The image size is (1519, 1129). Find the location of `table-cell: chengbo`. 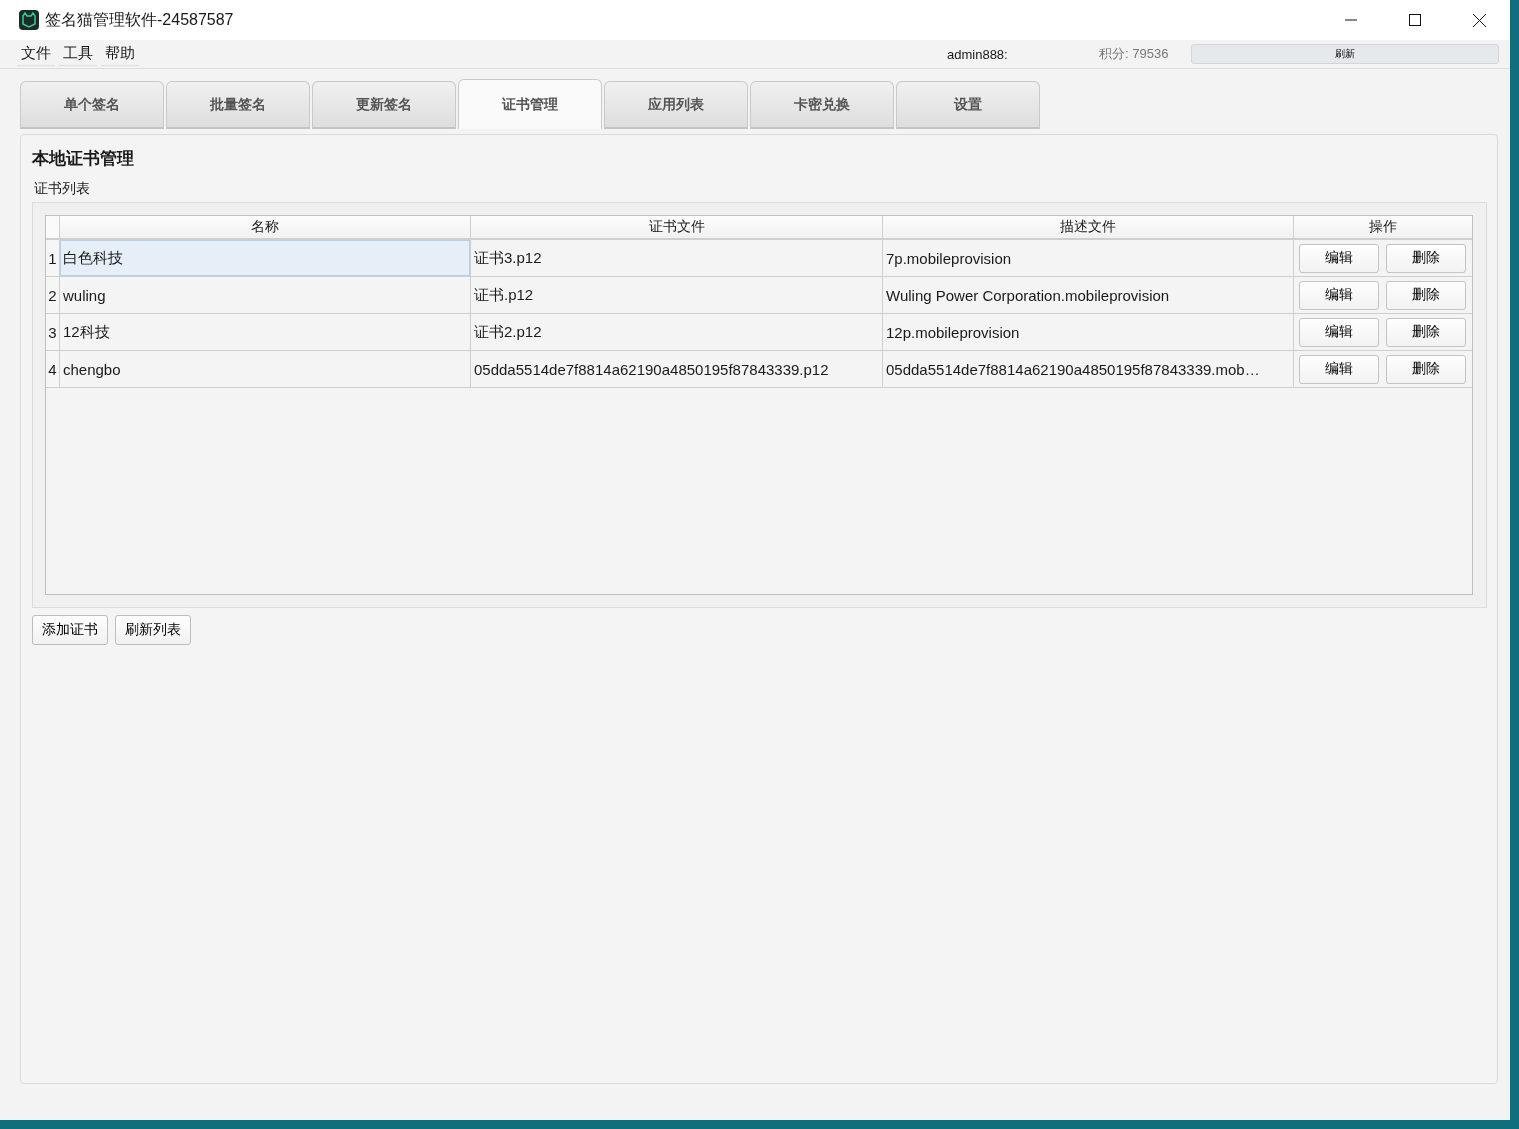

table-cell: chengbo is located at coordinates (264, 369).